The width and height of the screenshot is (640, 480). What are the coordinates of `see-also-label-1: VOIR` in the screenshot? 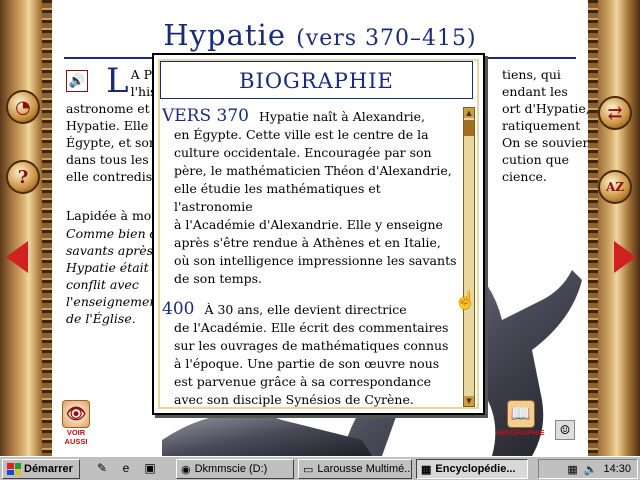 It's located at (76, 432).